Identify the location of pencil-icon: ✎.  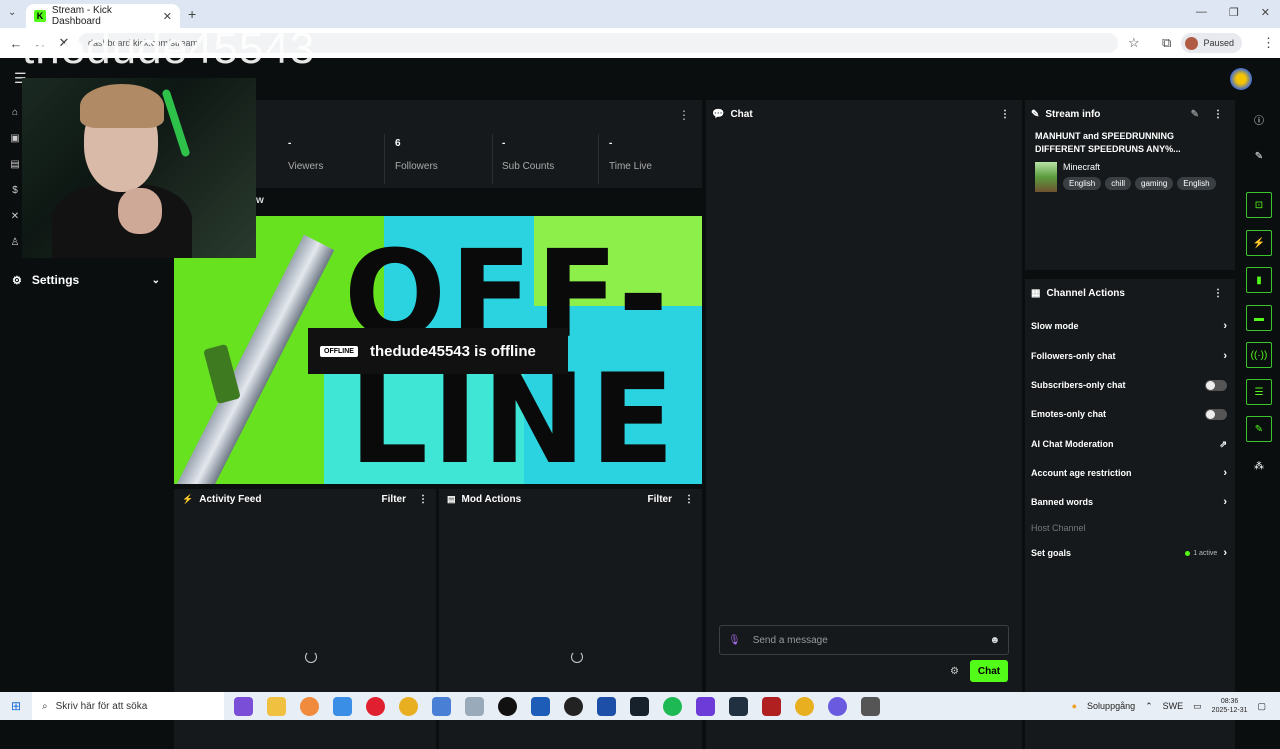
(1259, 156).